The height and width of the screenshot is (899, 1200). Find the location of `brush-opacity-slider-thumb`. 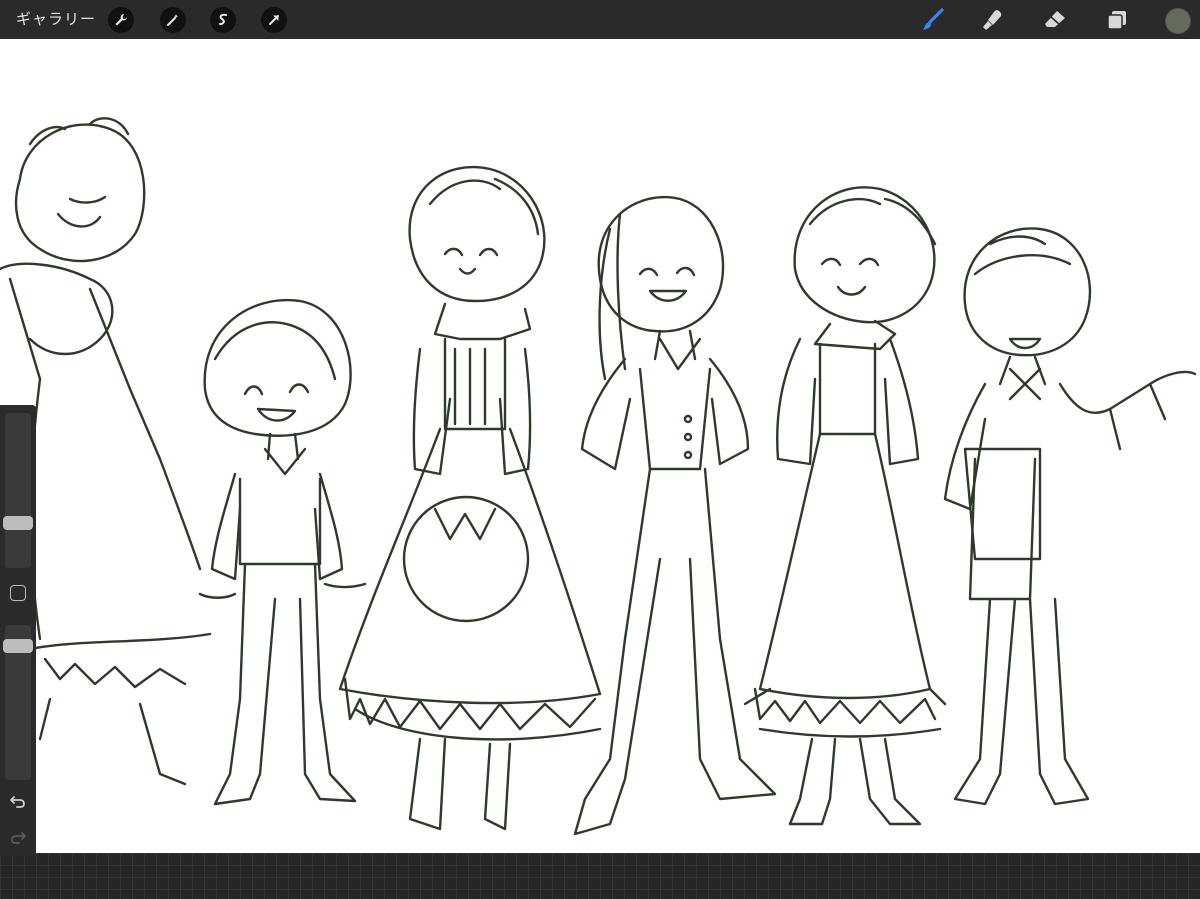

brush-opacity-slider-thumb is located at coordinates (18, 646).